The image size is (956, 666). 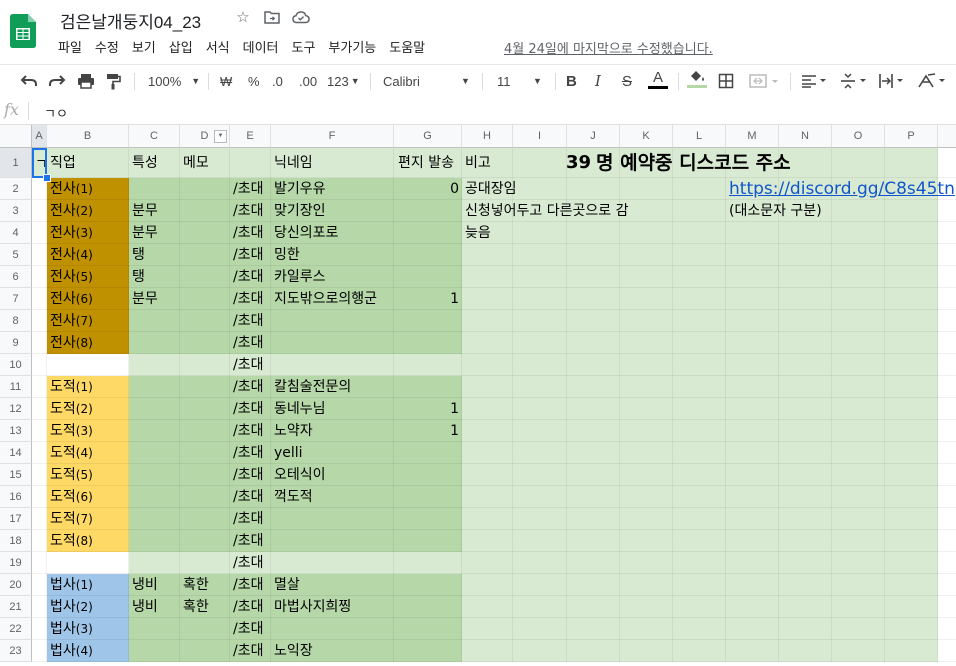 I want to click on cell-job: 전사(8), so click(x=70, y=343).